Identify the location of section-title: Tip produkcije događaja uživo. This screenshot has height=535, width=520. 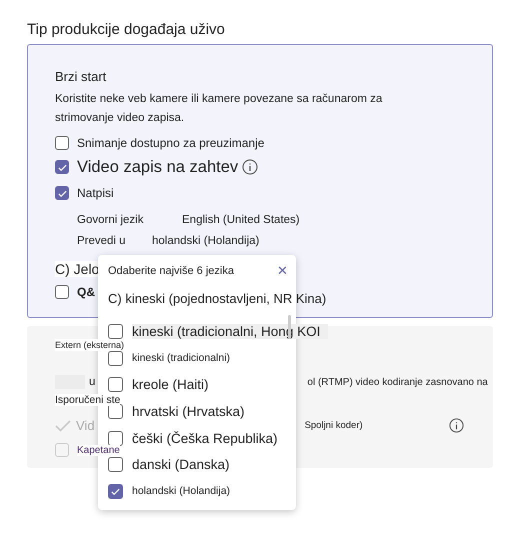
(126, 29).